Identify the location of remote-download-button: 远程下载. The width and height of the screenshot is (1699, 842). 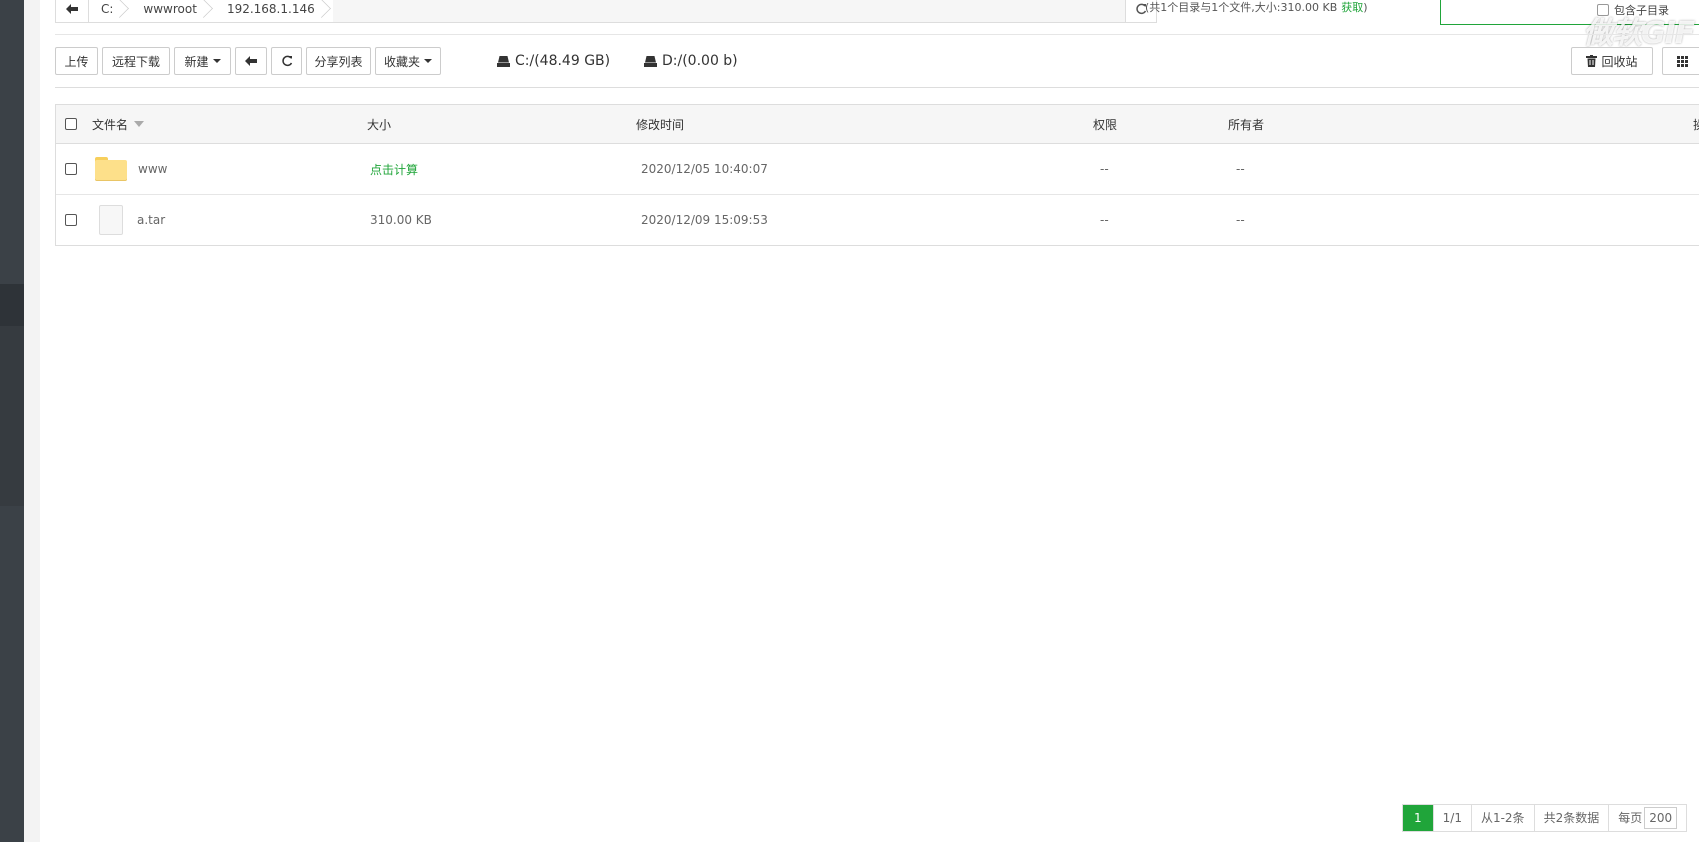
(136, 61).